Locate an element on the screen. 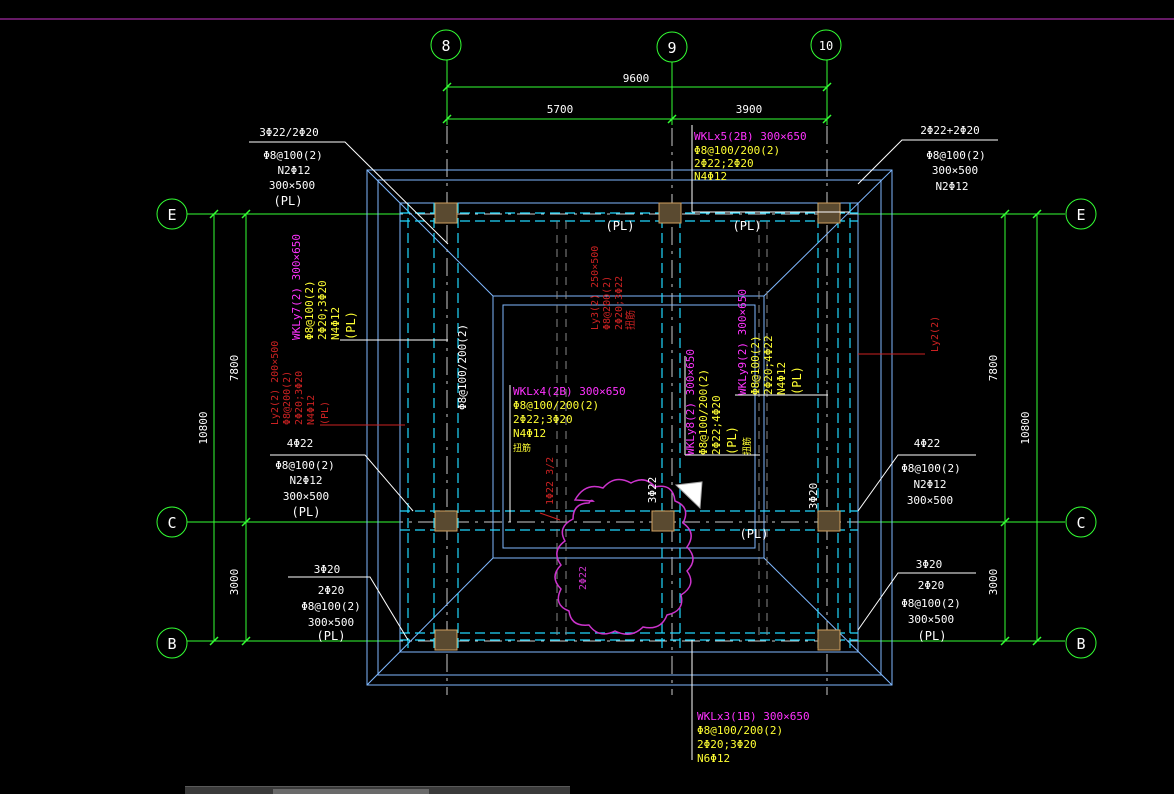  dim-left-total: 10800 is located at coordinates (203, 427).